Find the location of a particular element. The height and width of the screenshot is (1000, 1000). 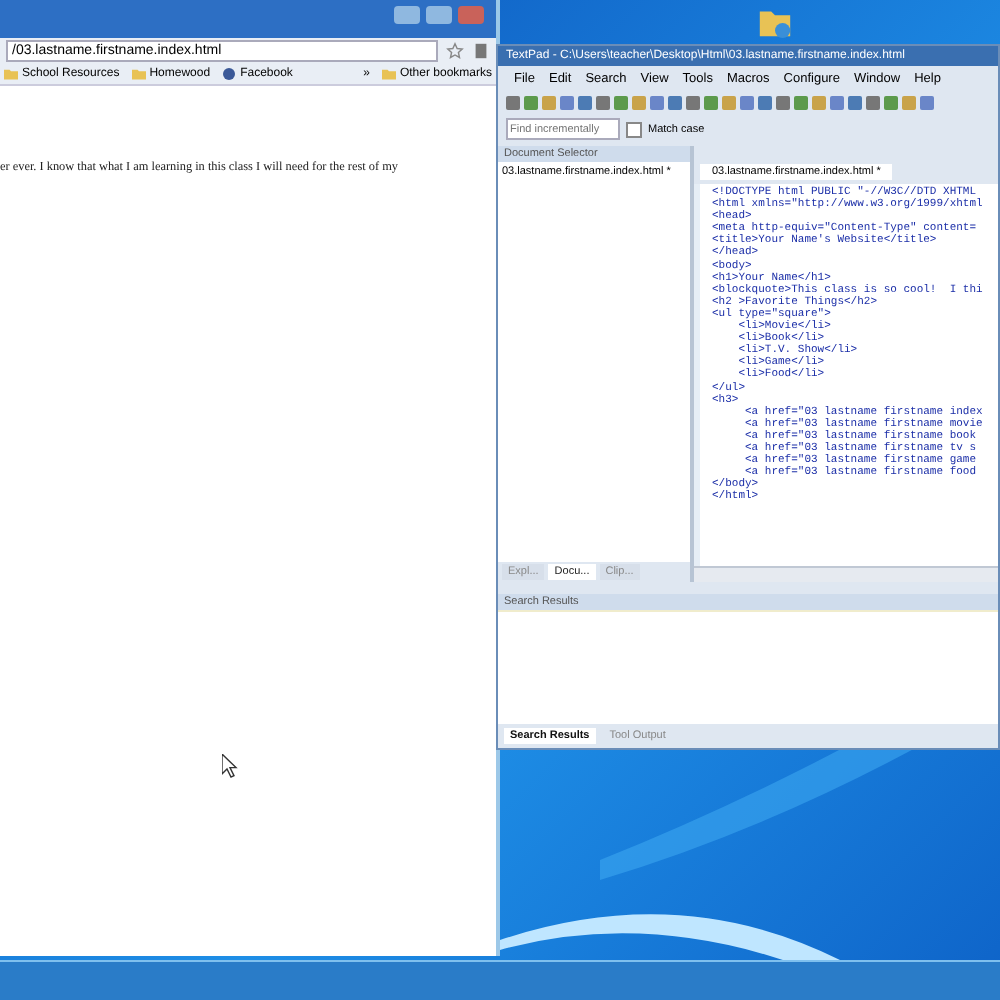

mouse-cursor-icon is located at coordinates (230, 766).